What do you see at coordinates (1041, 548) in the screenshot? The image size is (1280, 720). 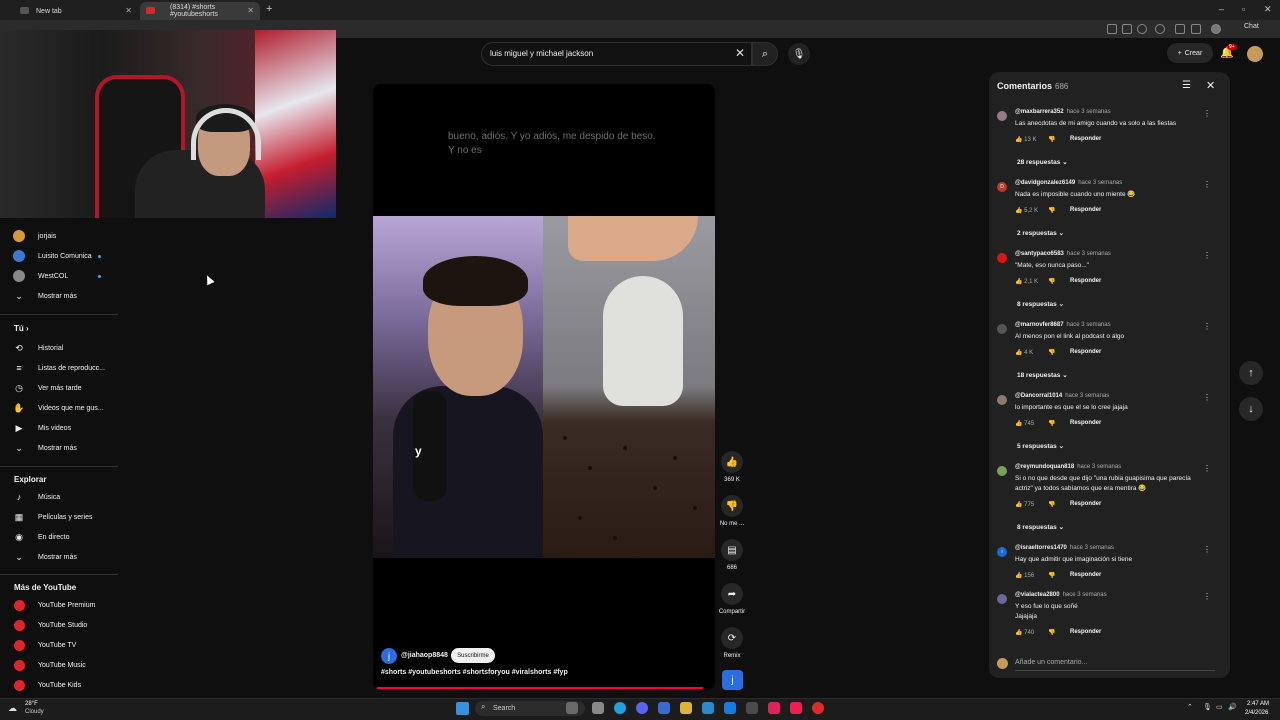 I see `comment-author: @israeltorres1470` at bounding box center [1041, 548].